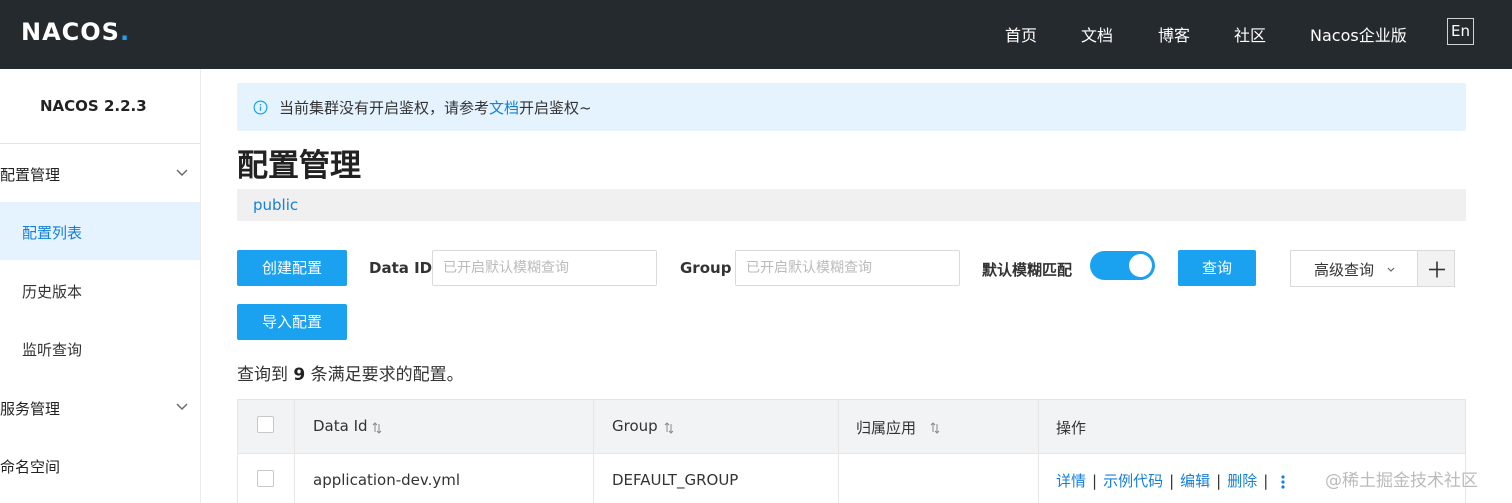 The width and height of the screenshot is (1512, 503). I want to click on import-config-button: 导入配置, so click(292, 322).